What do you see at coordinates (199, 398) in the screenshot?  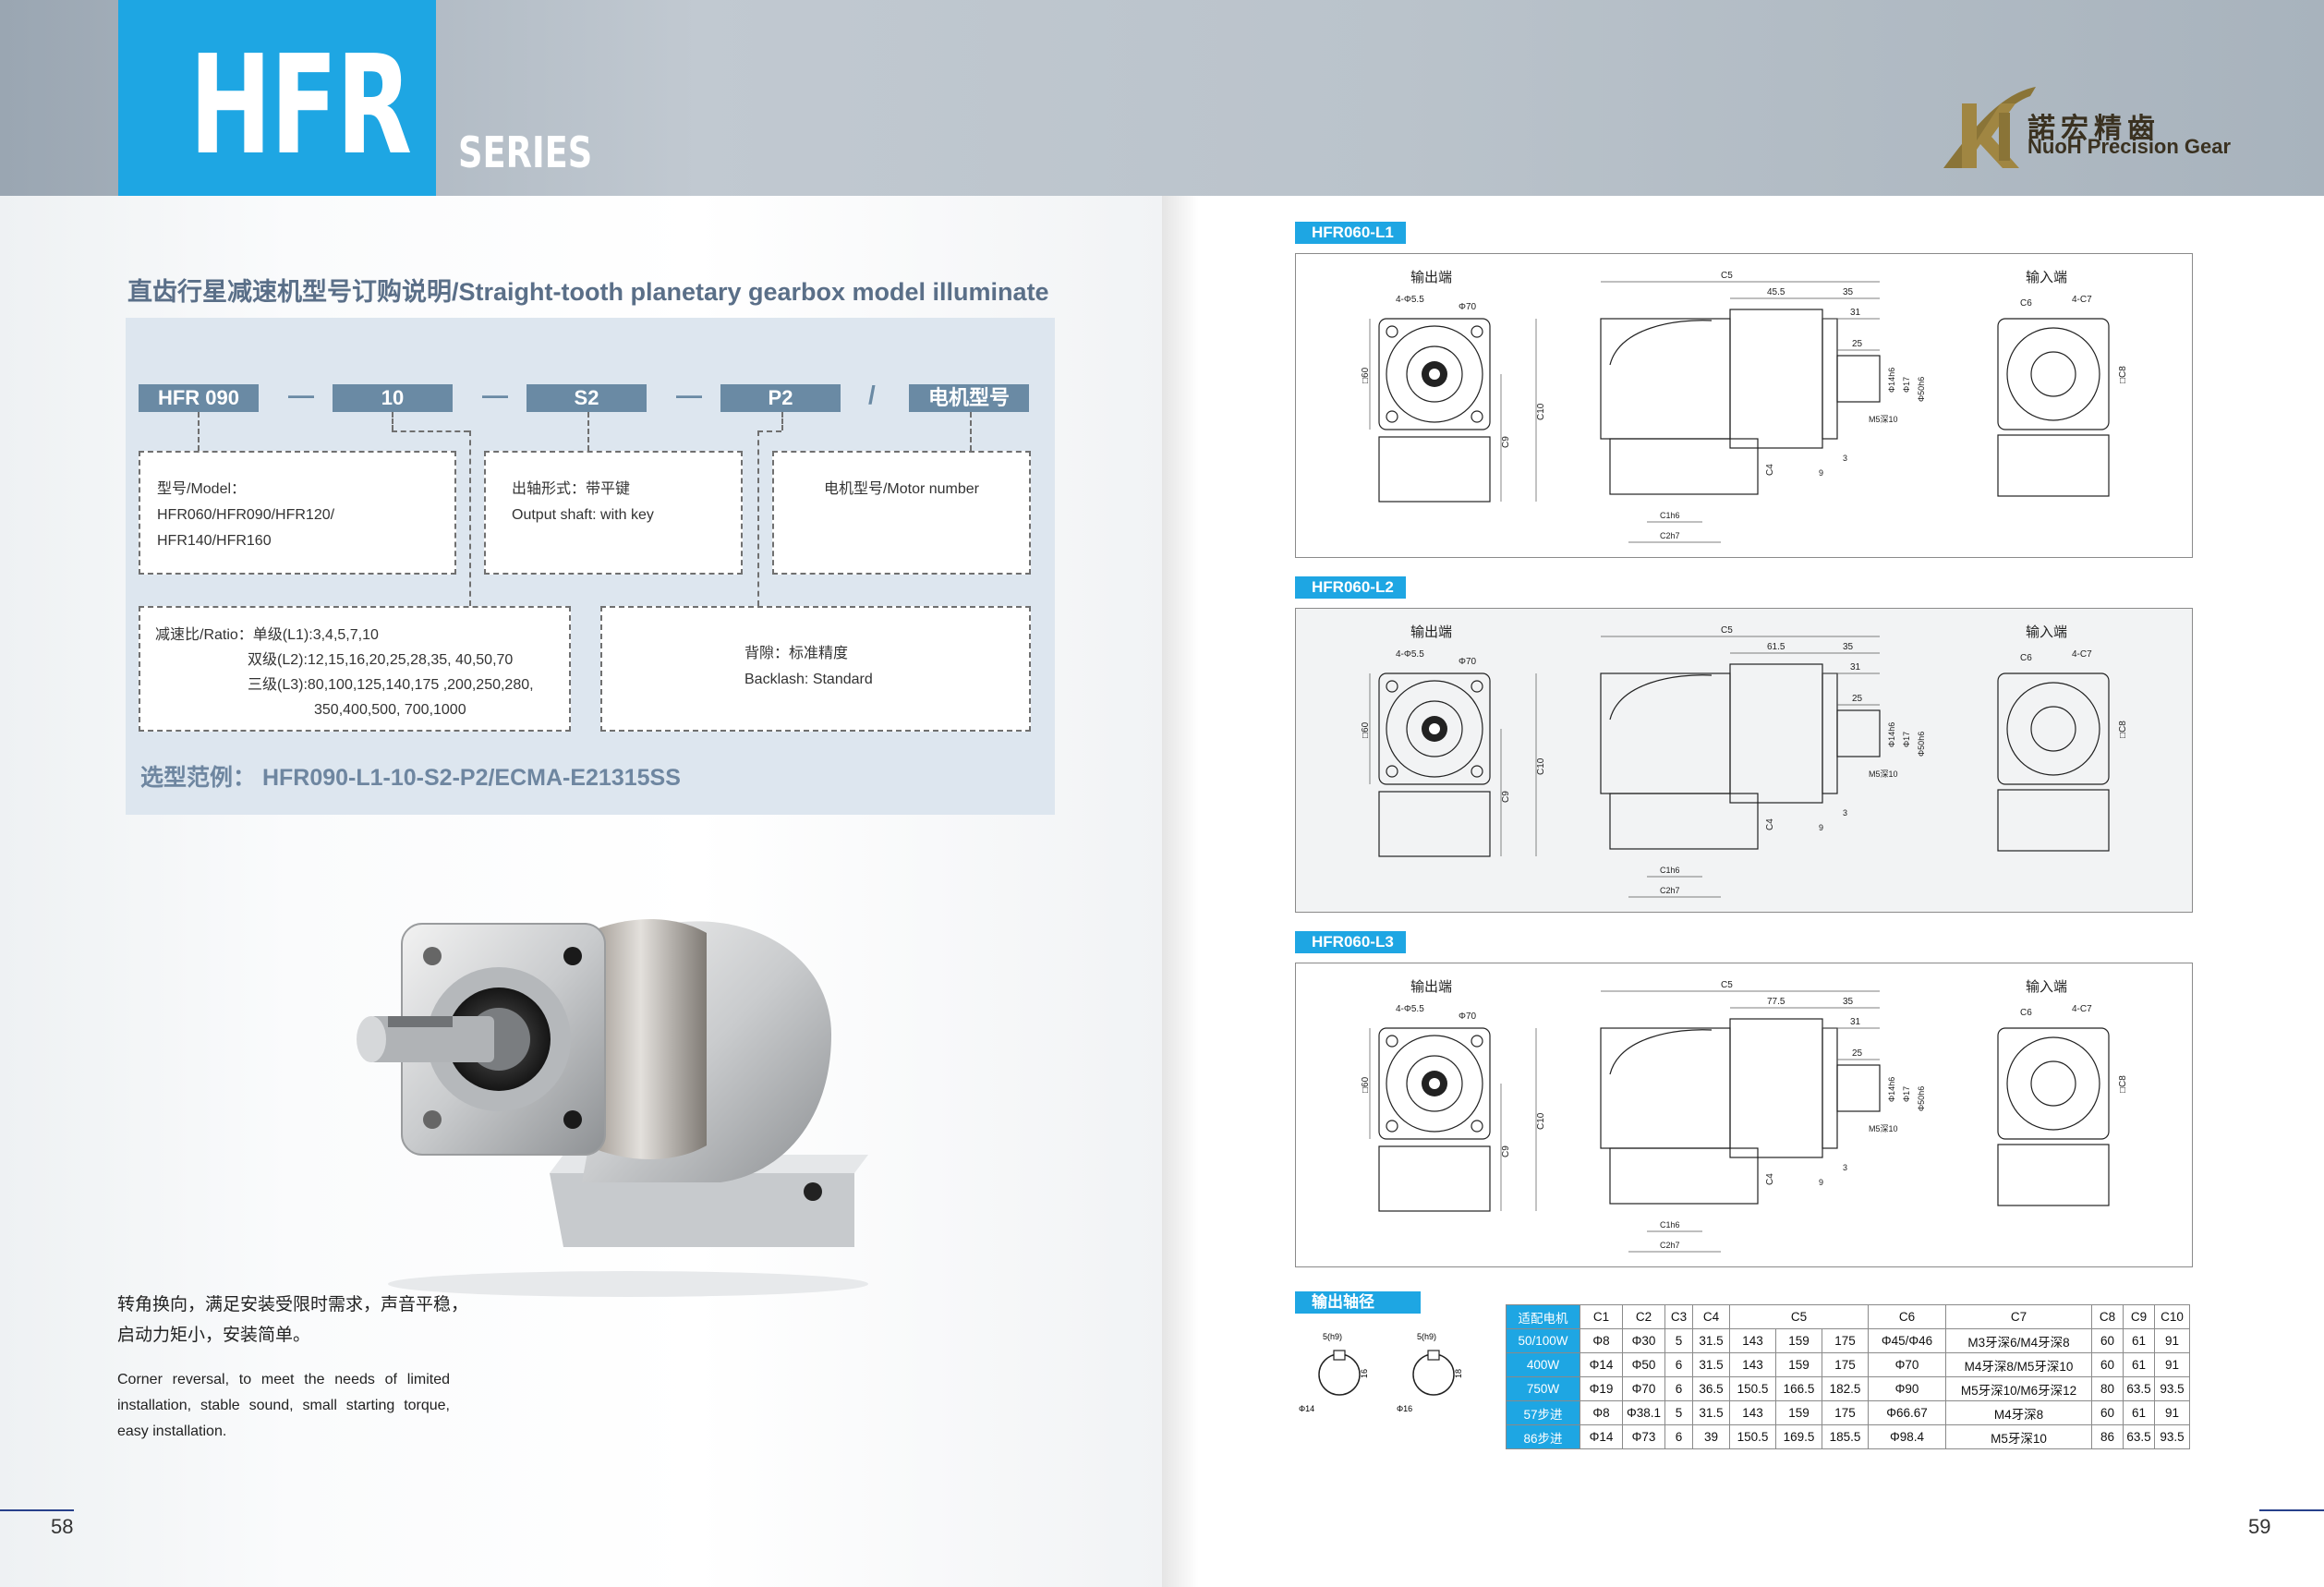 I see `code-series: HFR 090` at bounding box center [199, 398].